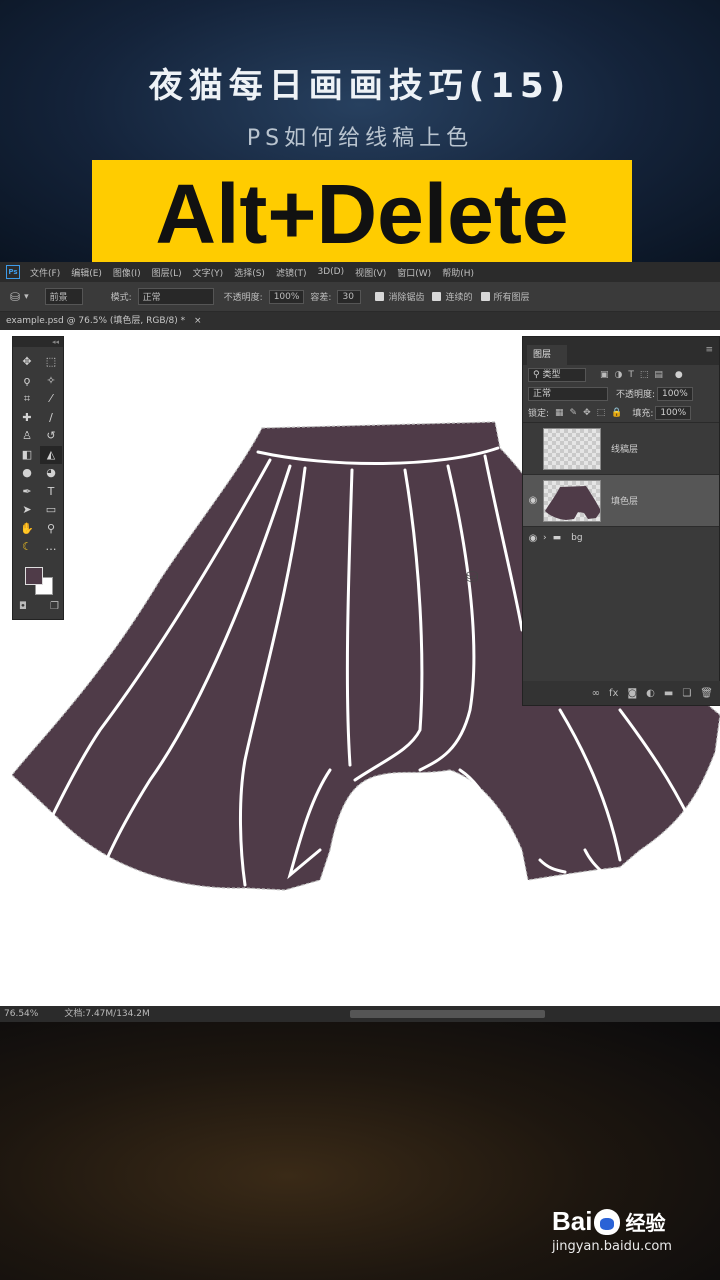 The height and width of the screenshot is (1280, 720). What do you see at coordinates (686, 693) in the screenshot?
I see `new-layer-icon: ❏` at bounding box center [686, 693].